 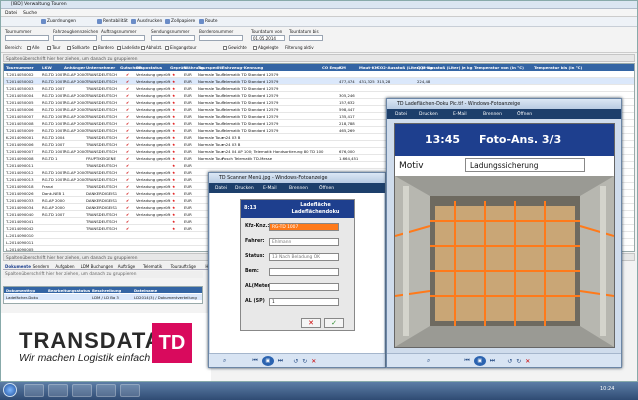 What do you see at coordinates (75, 38) in the screenshot?
I see `fahrzeug-input` at bounding box center [75, 38].